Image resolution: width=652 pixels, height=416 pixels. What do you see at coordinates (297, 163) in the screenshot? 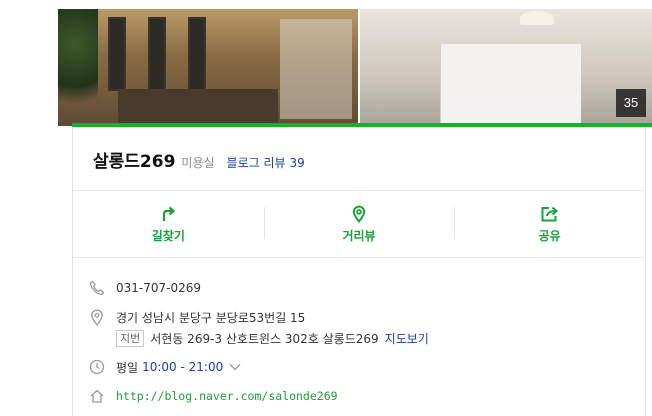
I see `blog-review-count: 39` at bounding box center [297, 163].